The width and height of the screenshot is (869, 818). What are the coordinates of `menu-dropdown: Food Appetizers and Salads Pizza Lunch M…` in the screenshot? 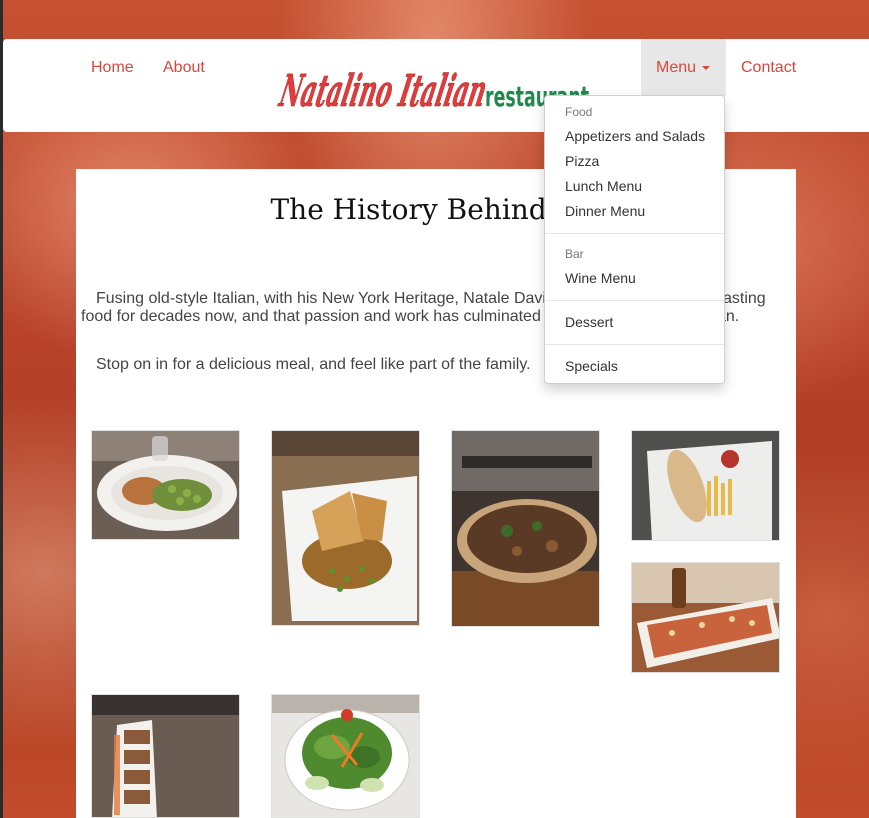 It's located at (634, 239).